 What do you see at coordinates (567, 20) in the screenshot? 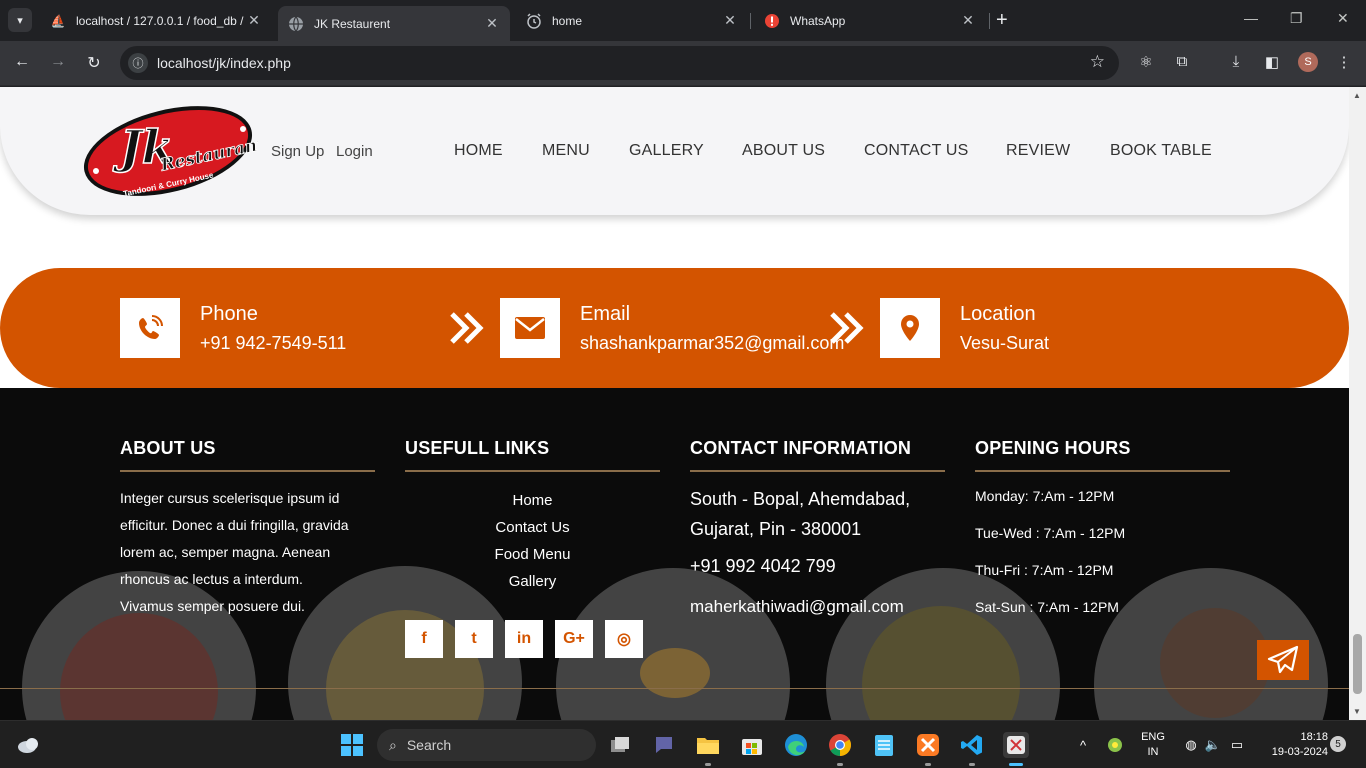
I see `tab-title: home` at bounding box center [567, 20].